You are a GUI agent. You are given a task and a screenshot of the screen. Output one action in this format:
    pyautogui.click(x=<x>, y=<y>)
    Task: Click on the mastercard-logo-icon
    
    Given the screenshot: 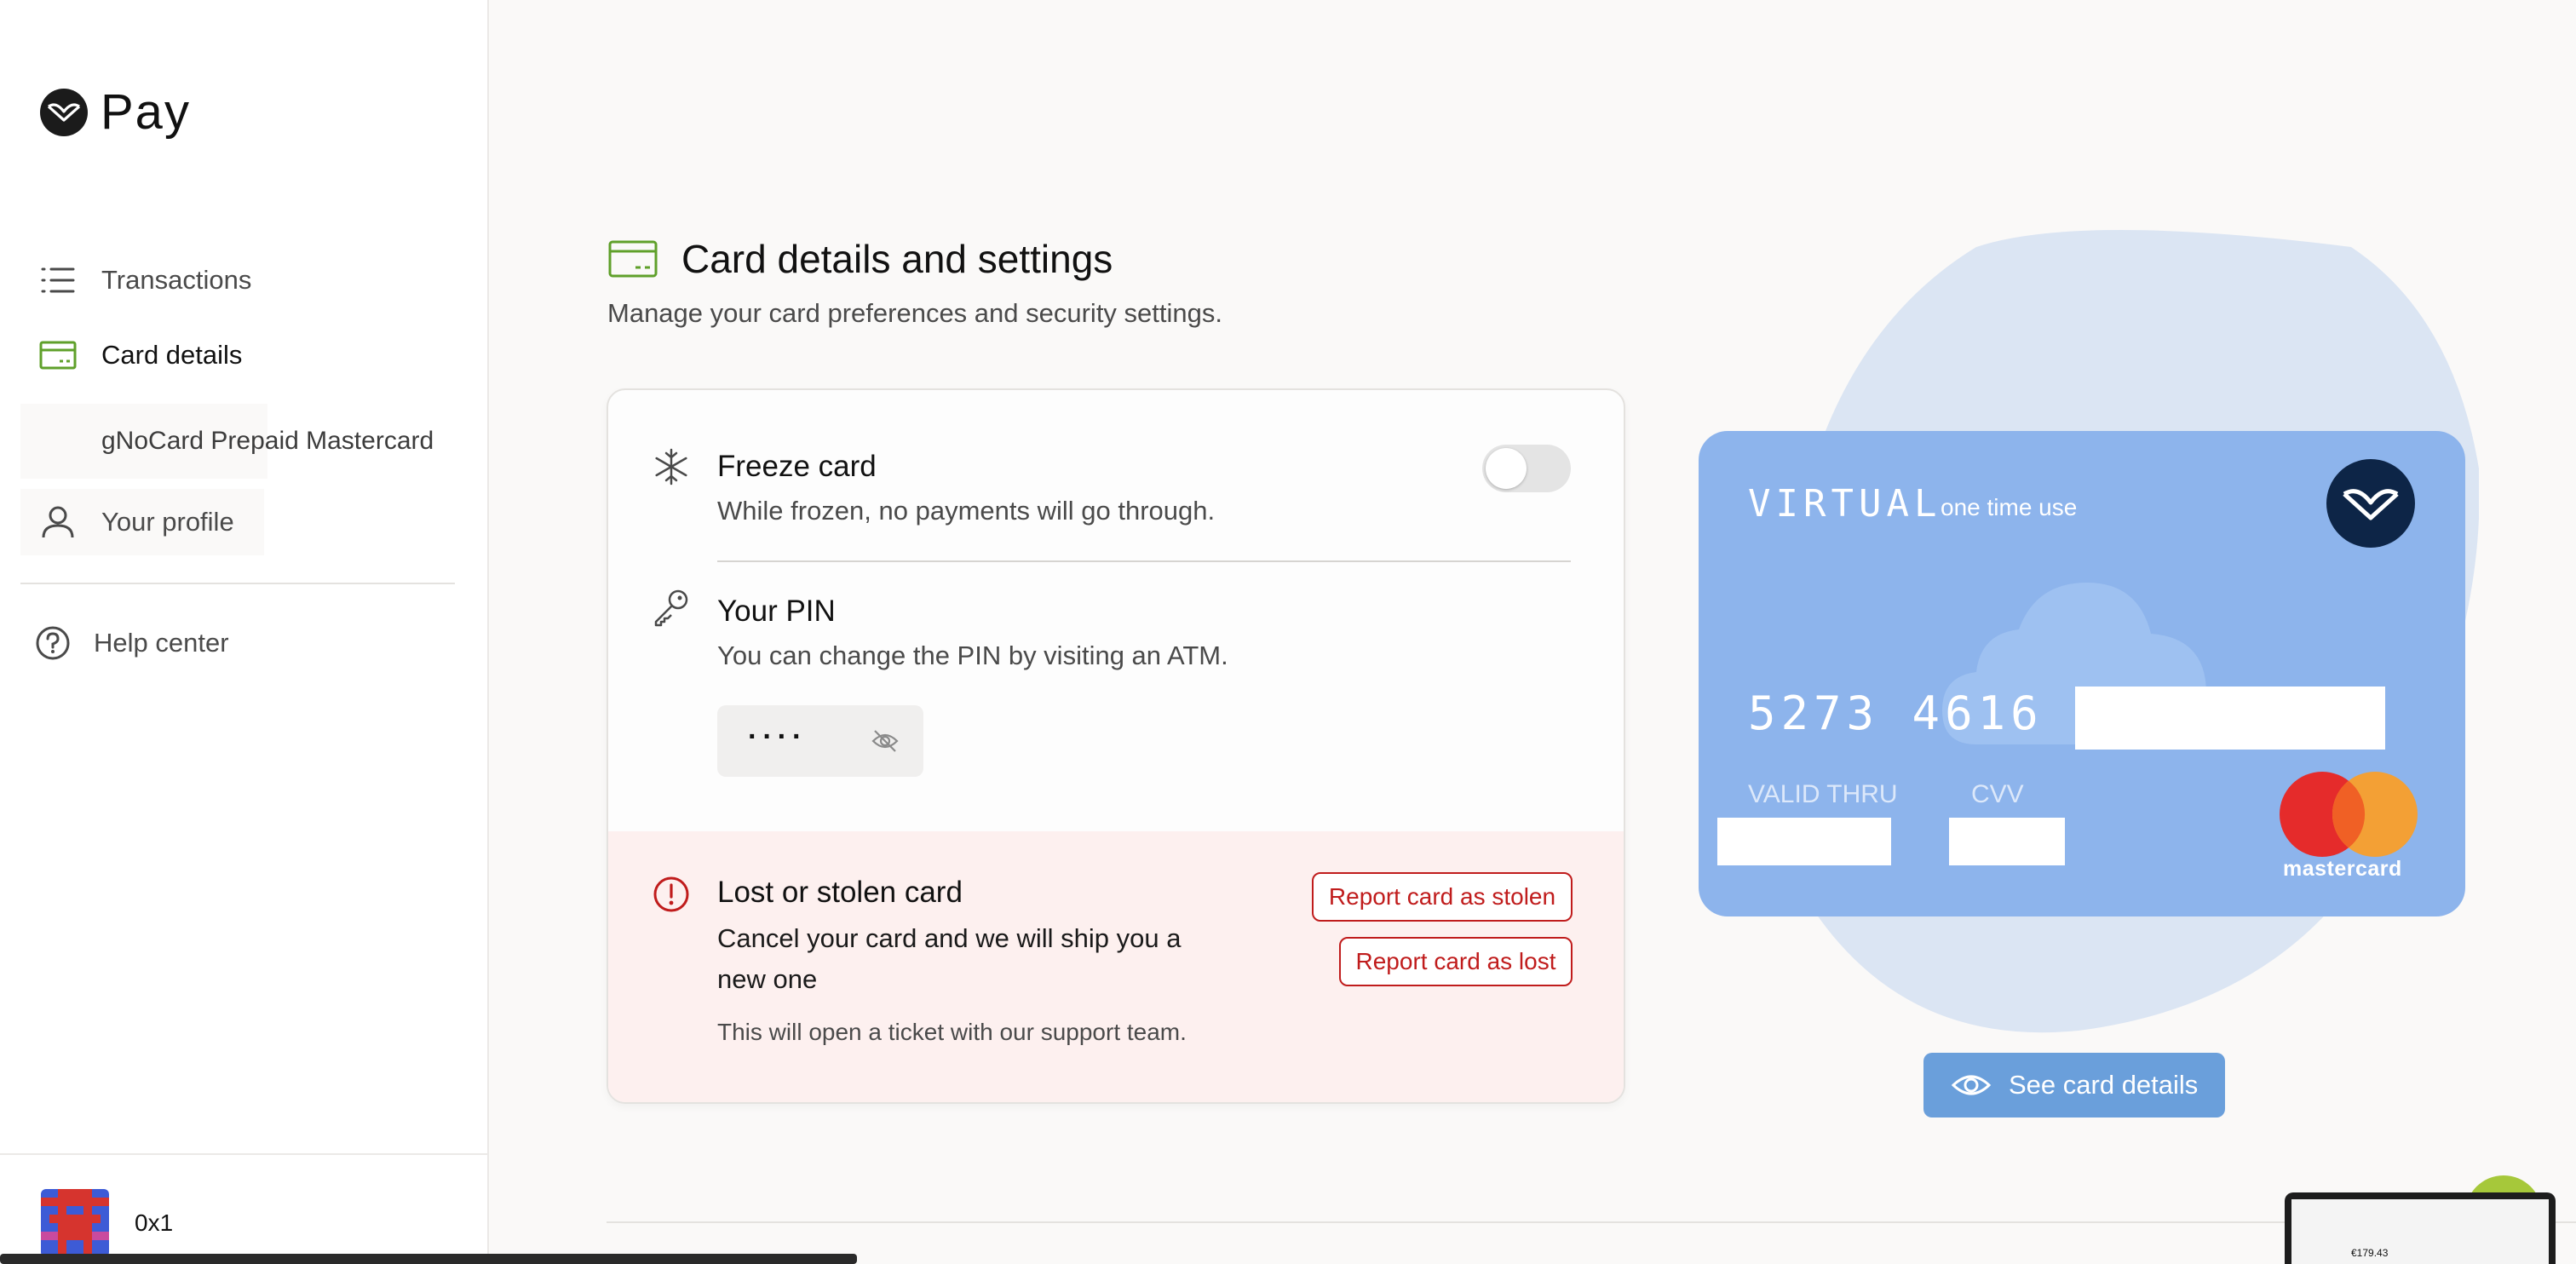 What is the action you would take?
    pyautogui.click(x=2349, y=814)
    